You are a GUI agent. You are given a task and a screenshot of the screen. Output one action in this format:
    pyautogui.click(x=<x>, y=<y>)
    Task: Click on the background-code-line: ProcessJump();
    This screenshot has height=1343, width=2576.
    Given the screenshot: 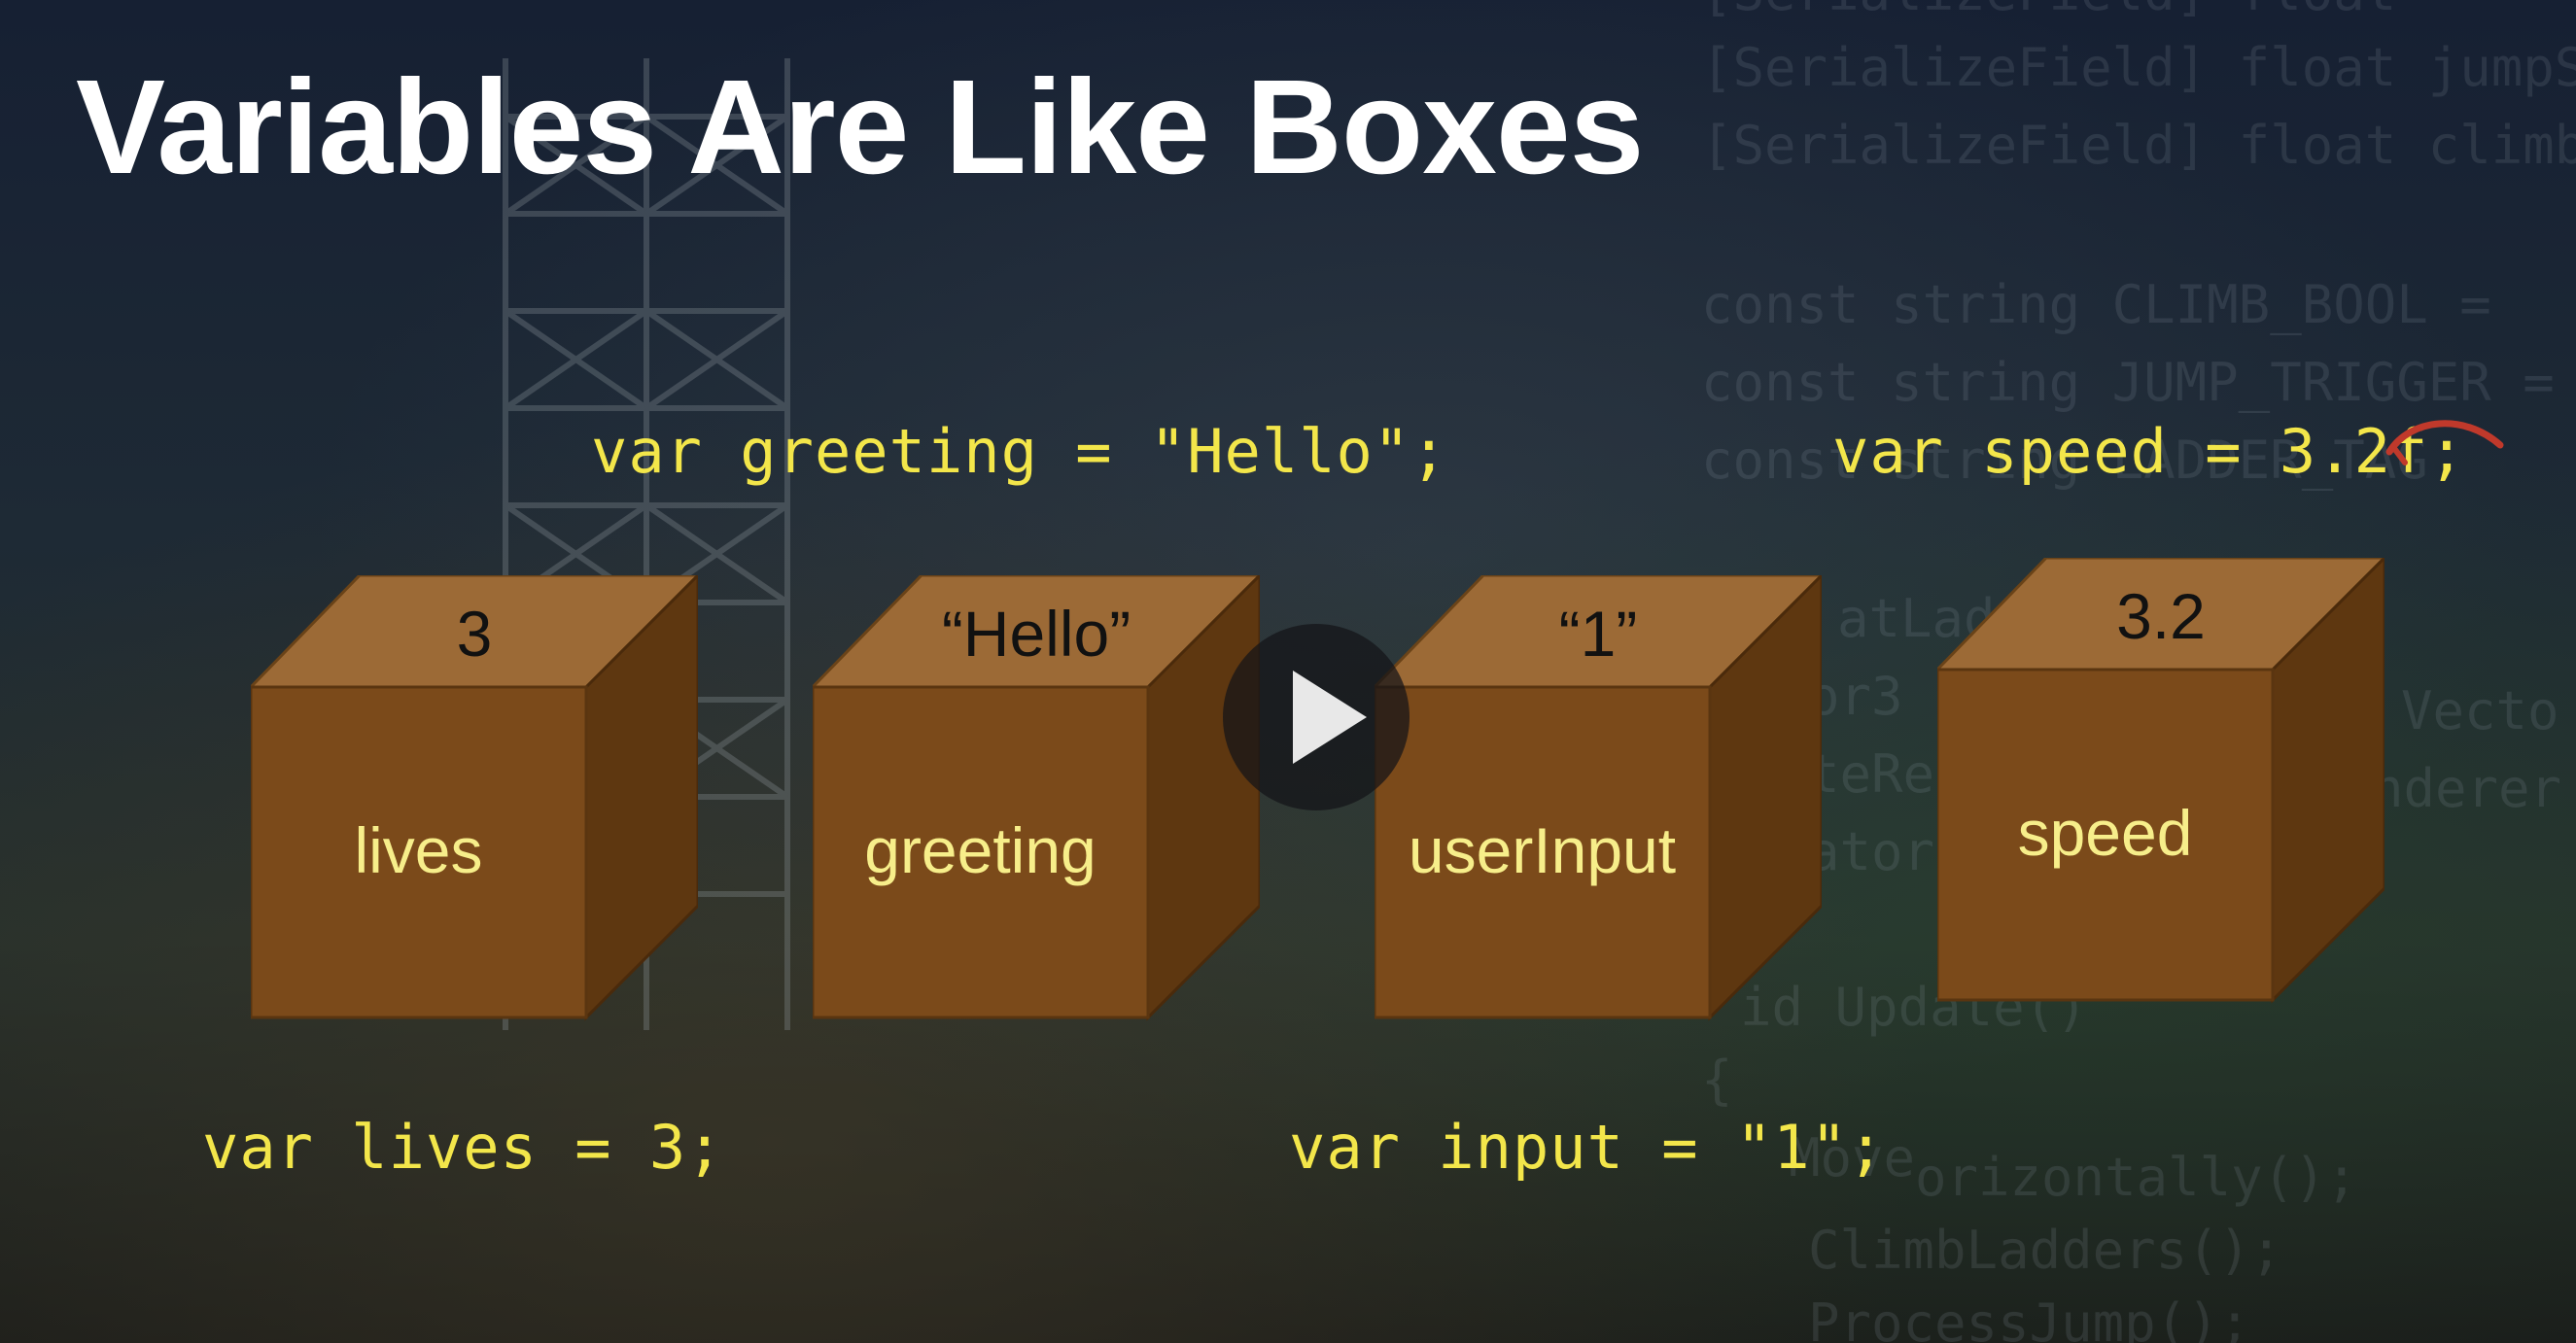 What is the action you would take?
    pyautogui.click(x=2029, y=1317)
    